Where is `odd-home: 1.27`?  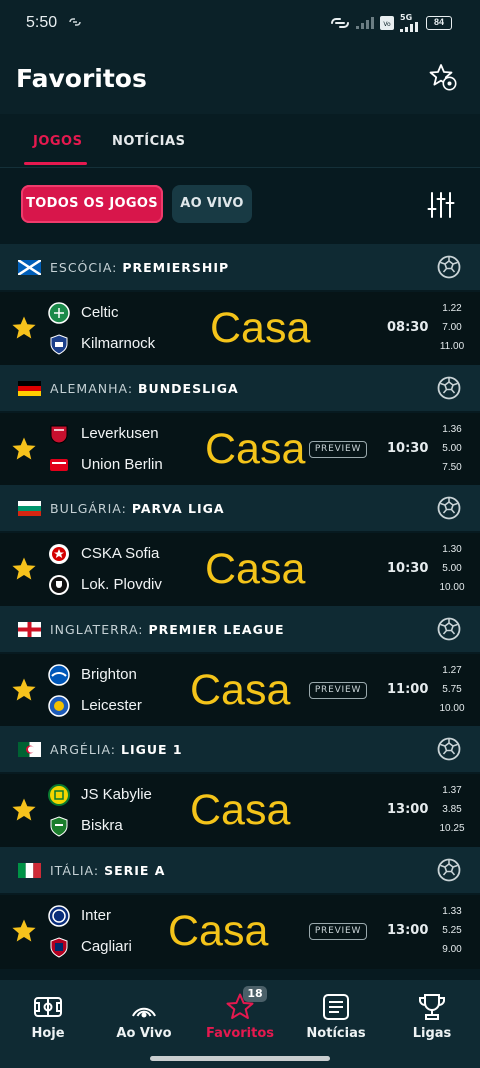
odd-home: 1.27 is located at coordinates (452, 670).